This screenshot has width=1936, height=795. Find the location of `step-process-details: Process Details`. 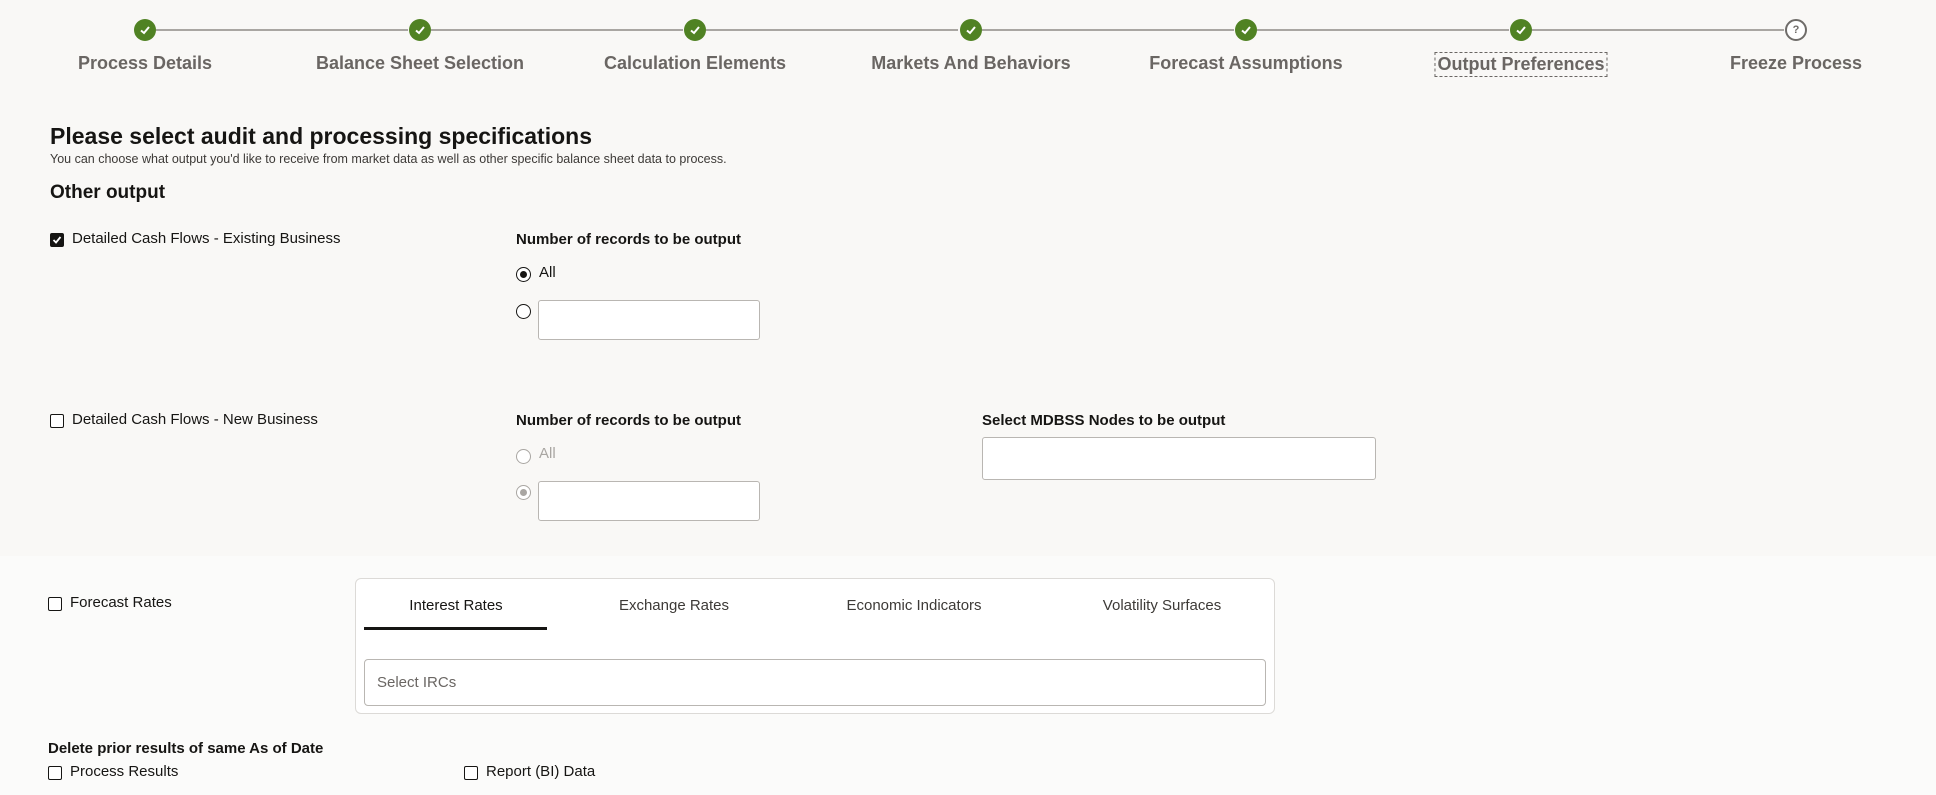

step-process-details: Process Details is located at coordinates (145, 63).